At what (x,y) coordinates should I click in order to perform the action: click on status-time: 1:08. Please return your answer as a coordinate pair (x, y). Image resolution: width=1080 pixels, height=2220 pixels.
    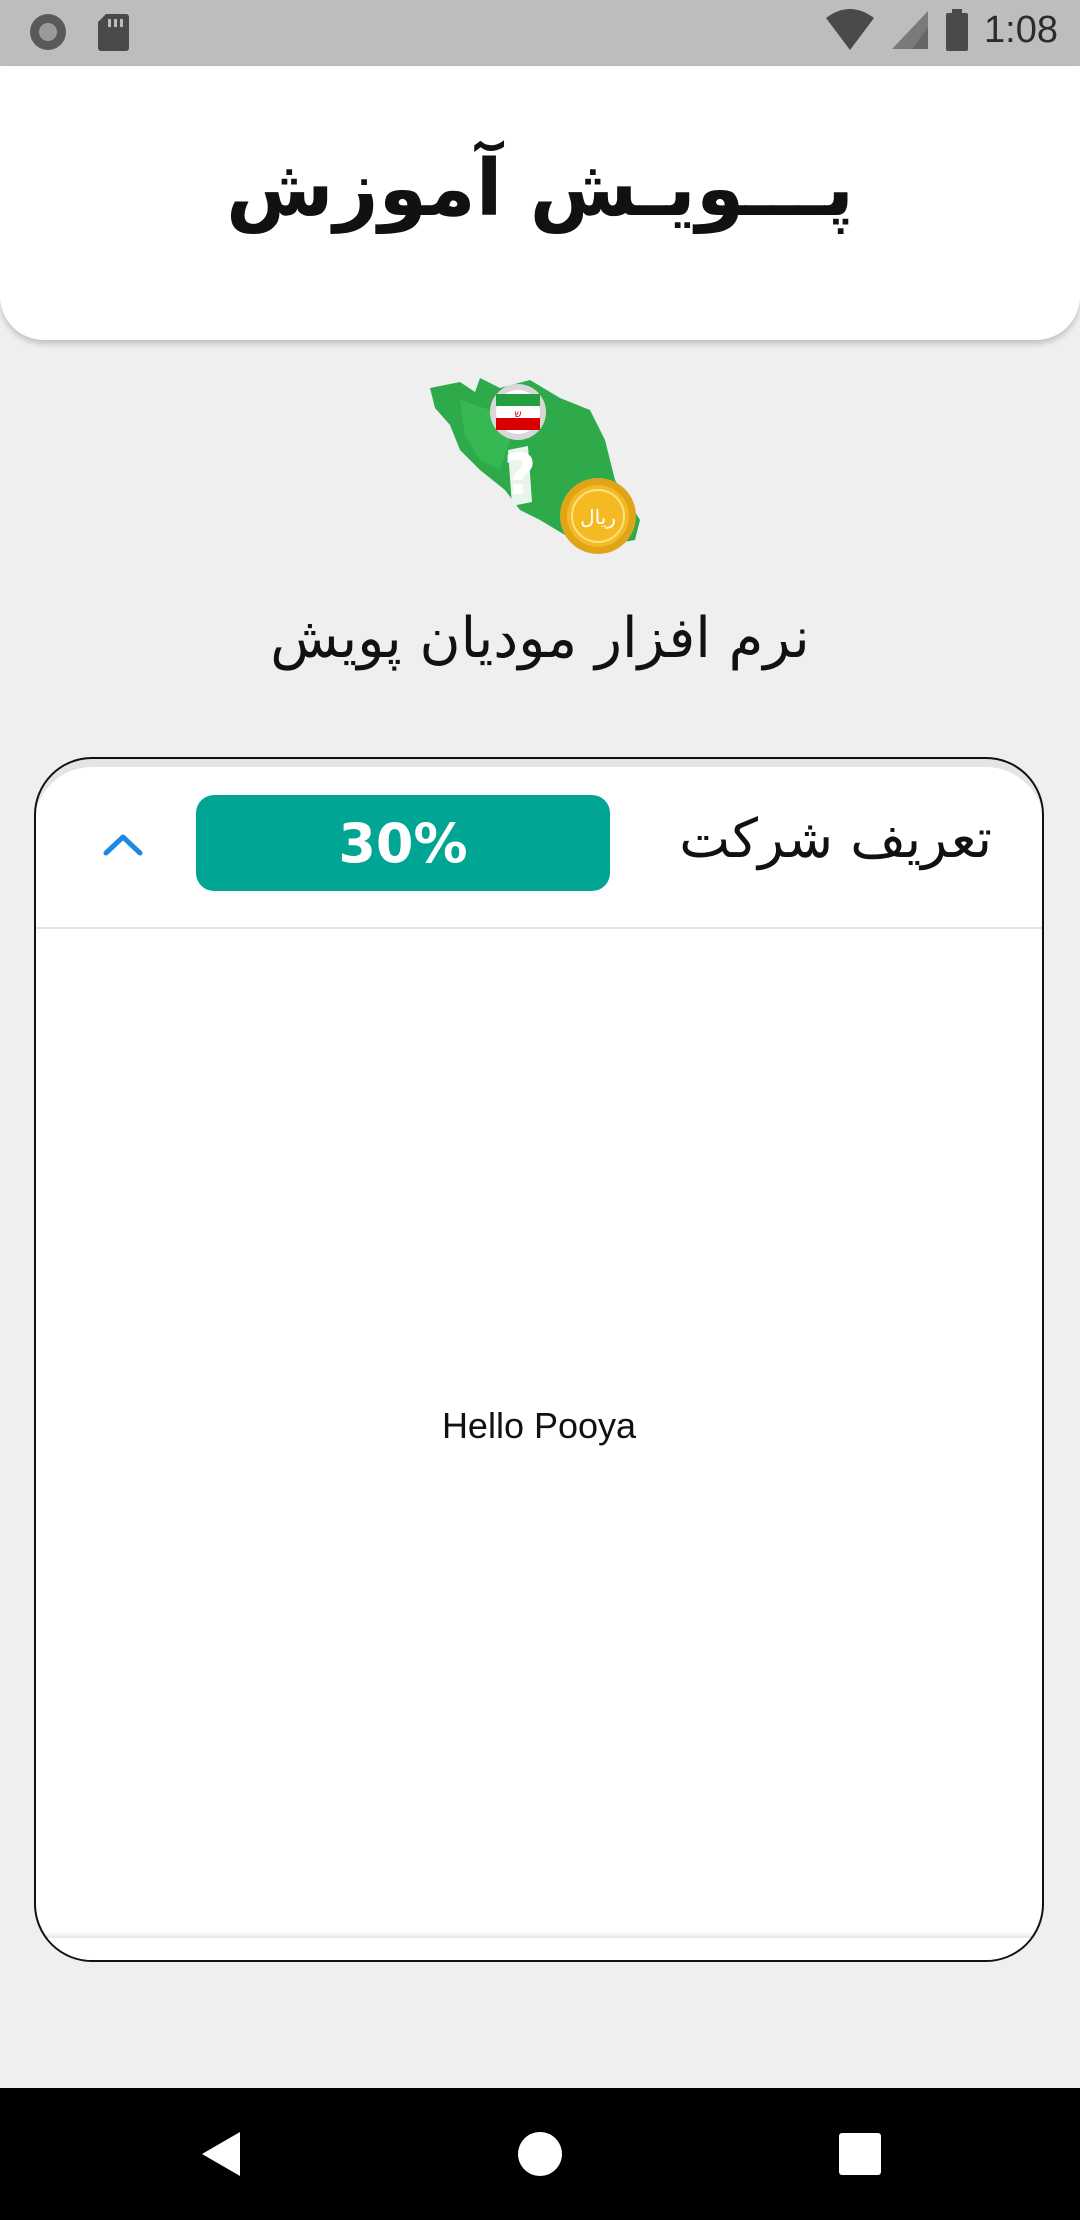
    Looking at the image, I should click on (1021, 29).